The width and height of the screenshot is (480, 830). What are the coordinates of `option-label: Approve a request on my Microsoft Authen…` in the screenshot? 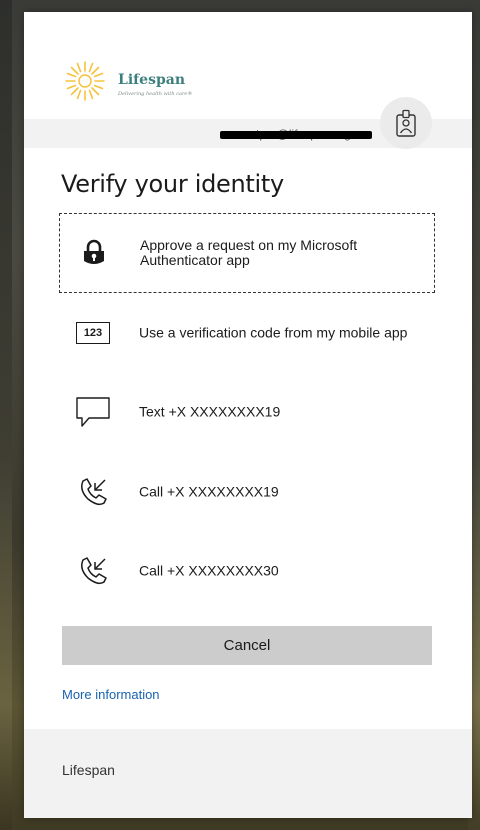 It's located at (249, 252).